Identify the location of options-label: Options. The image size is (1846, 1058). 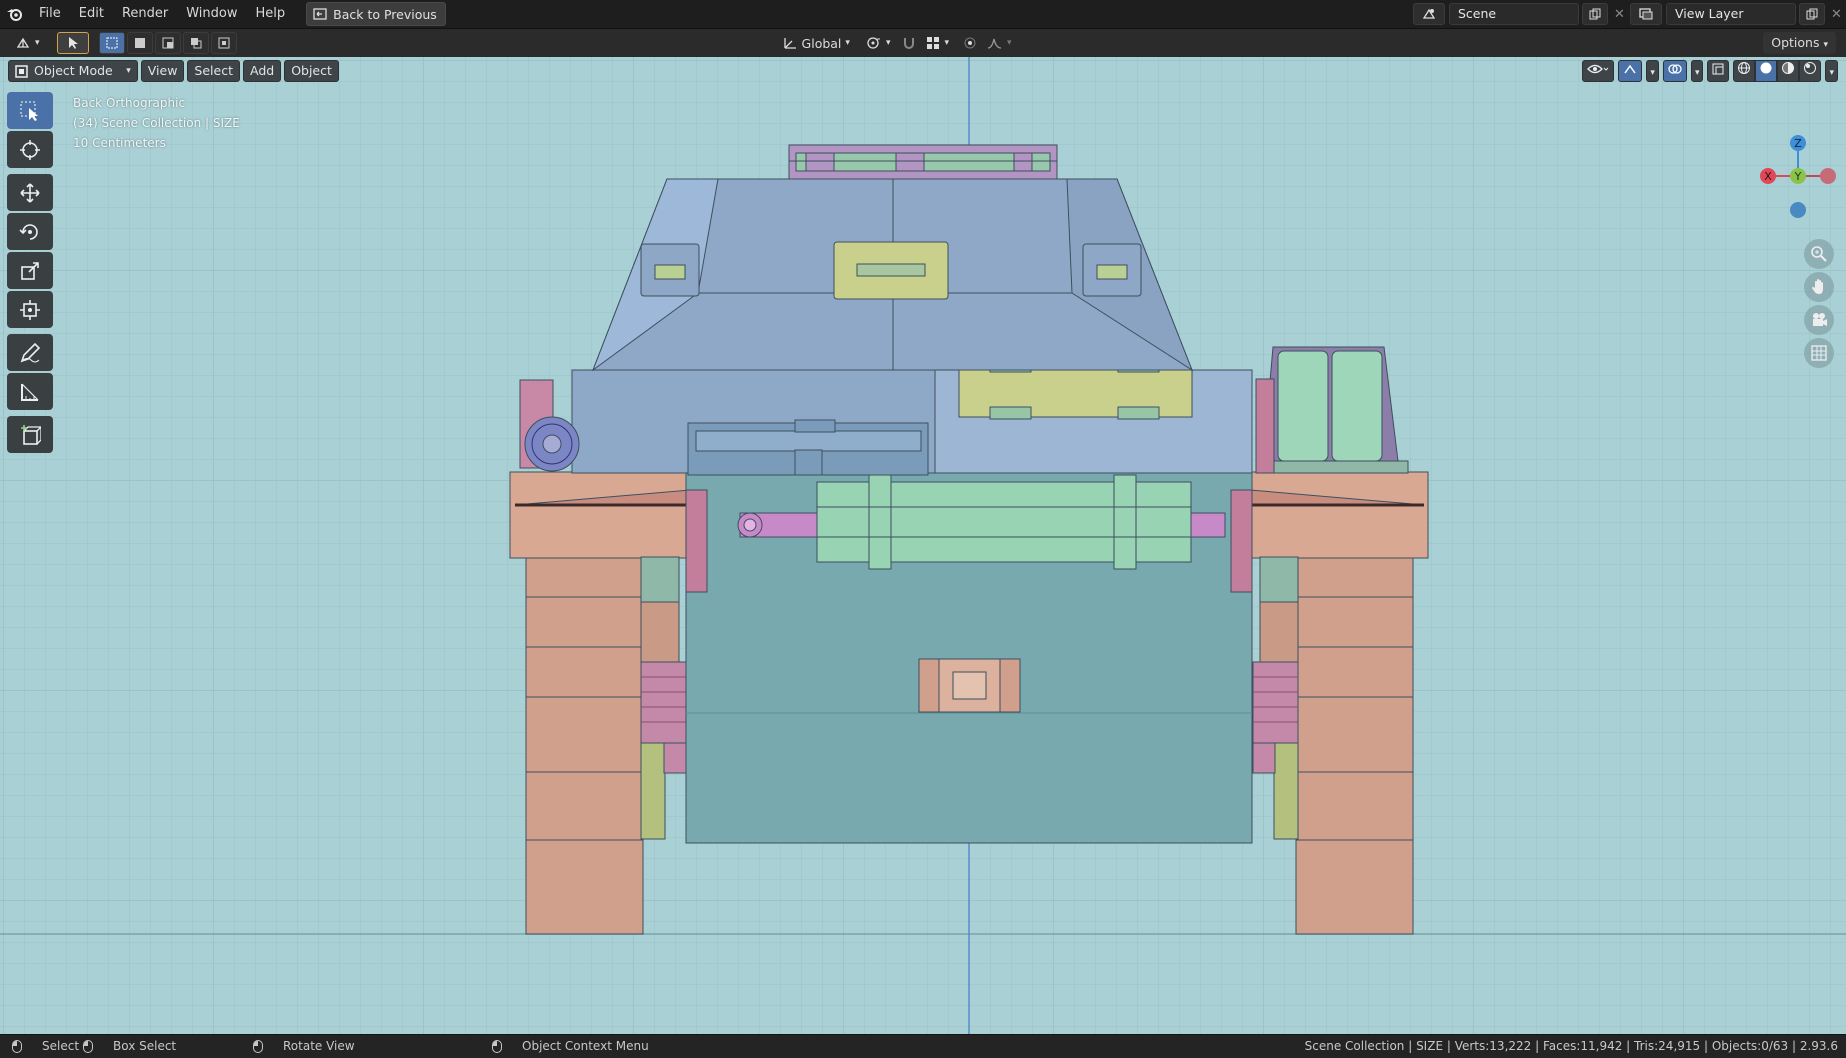
(1795, 42).